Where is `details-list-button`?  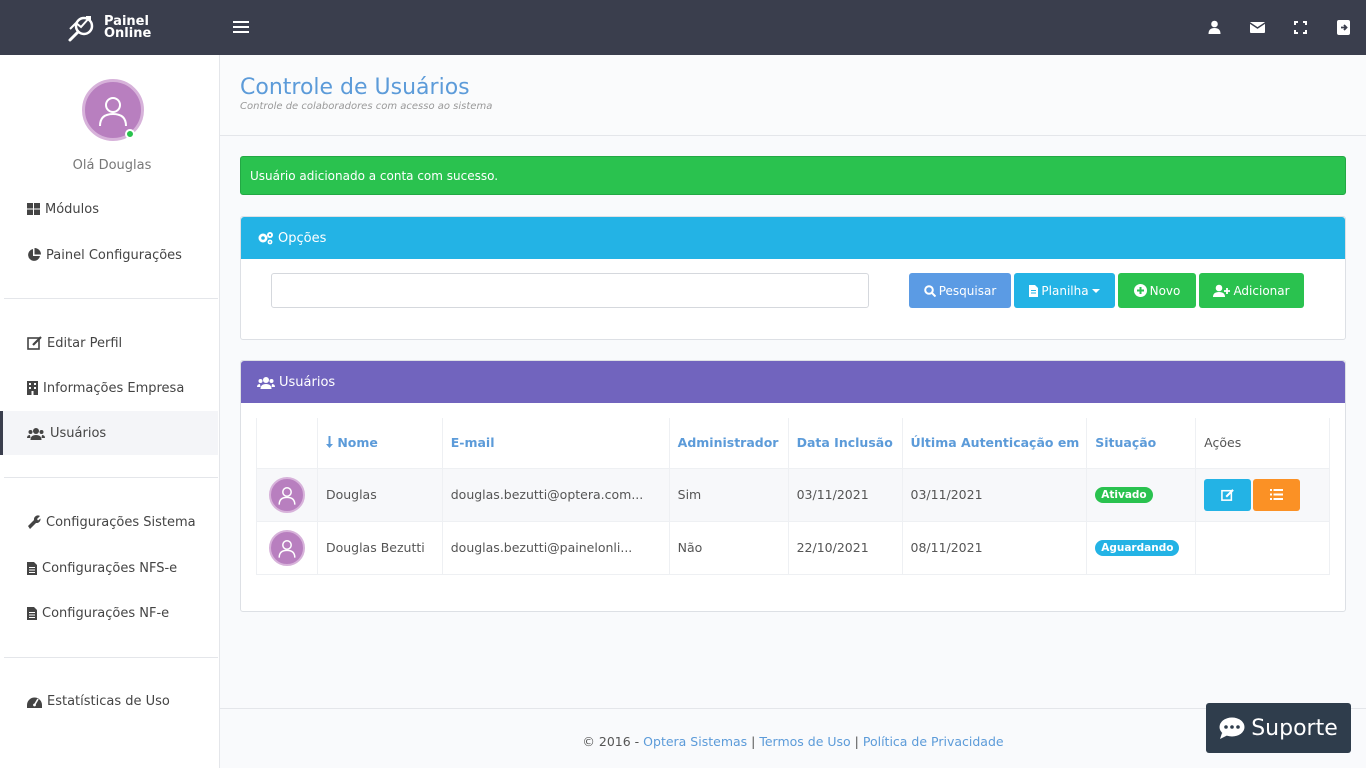 details-list-button is located at coordinates (1277, 494).